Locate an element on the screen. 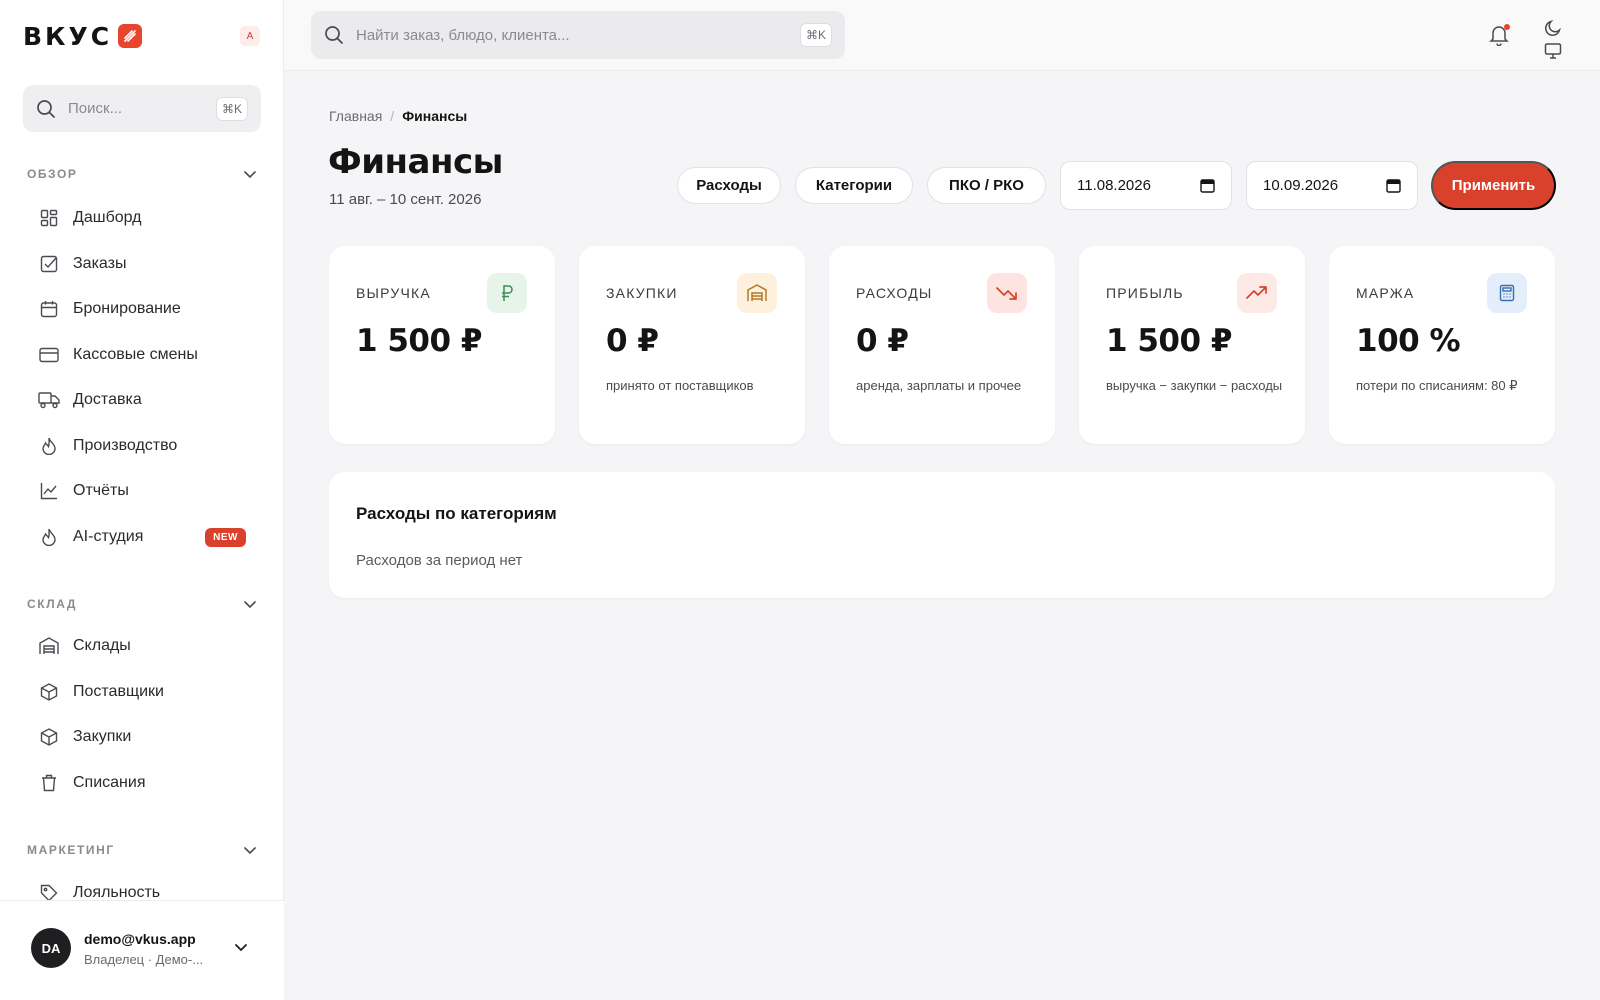 The height and width of the screenshot is (1000, 1600). kpi-label: РАСХОДЫ is located at coordinates (894, 293).